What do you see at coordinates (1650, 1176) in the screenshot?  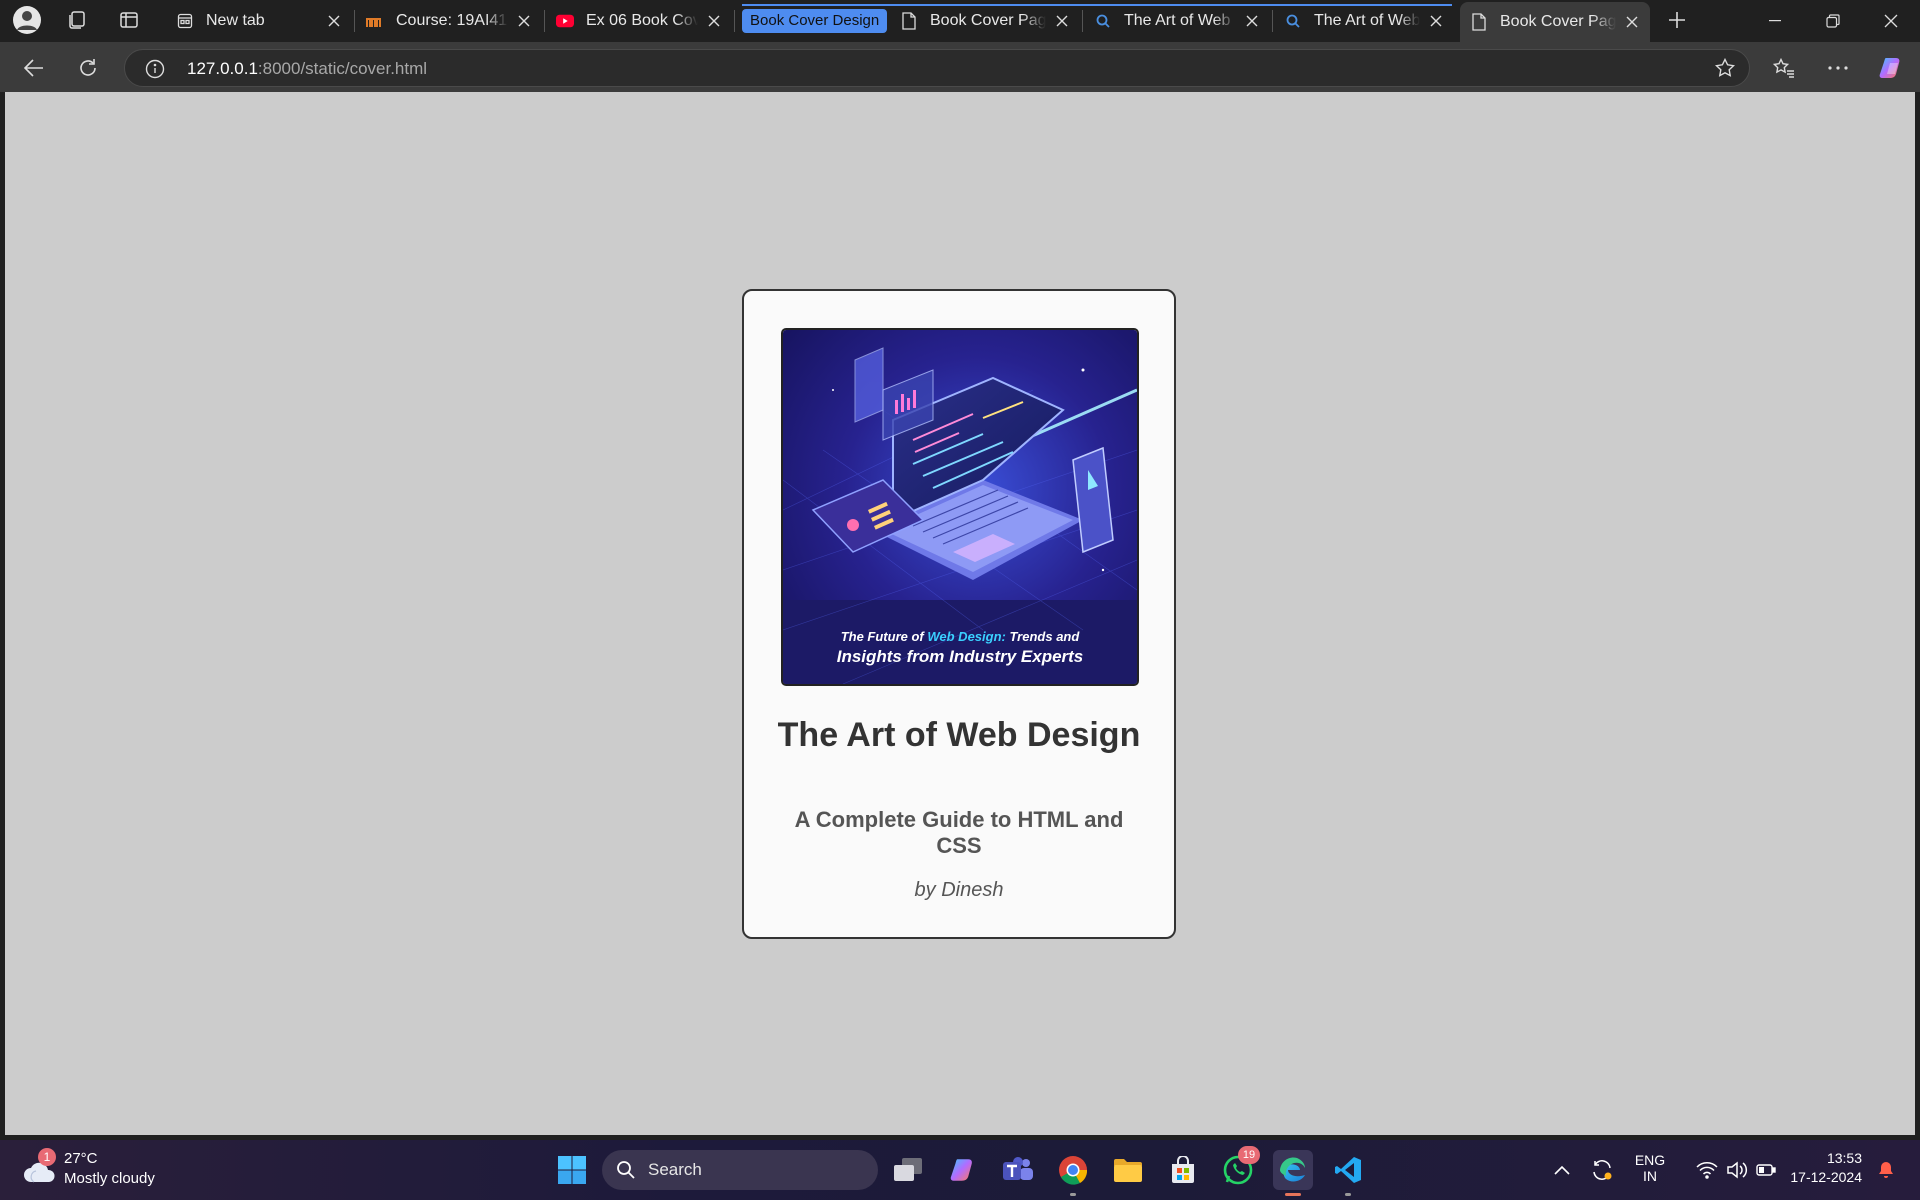 I see `region-code: IN` at bounding box center [1650, 1176].